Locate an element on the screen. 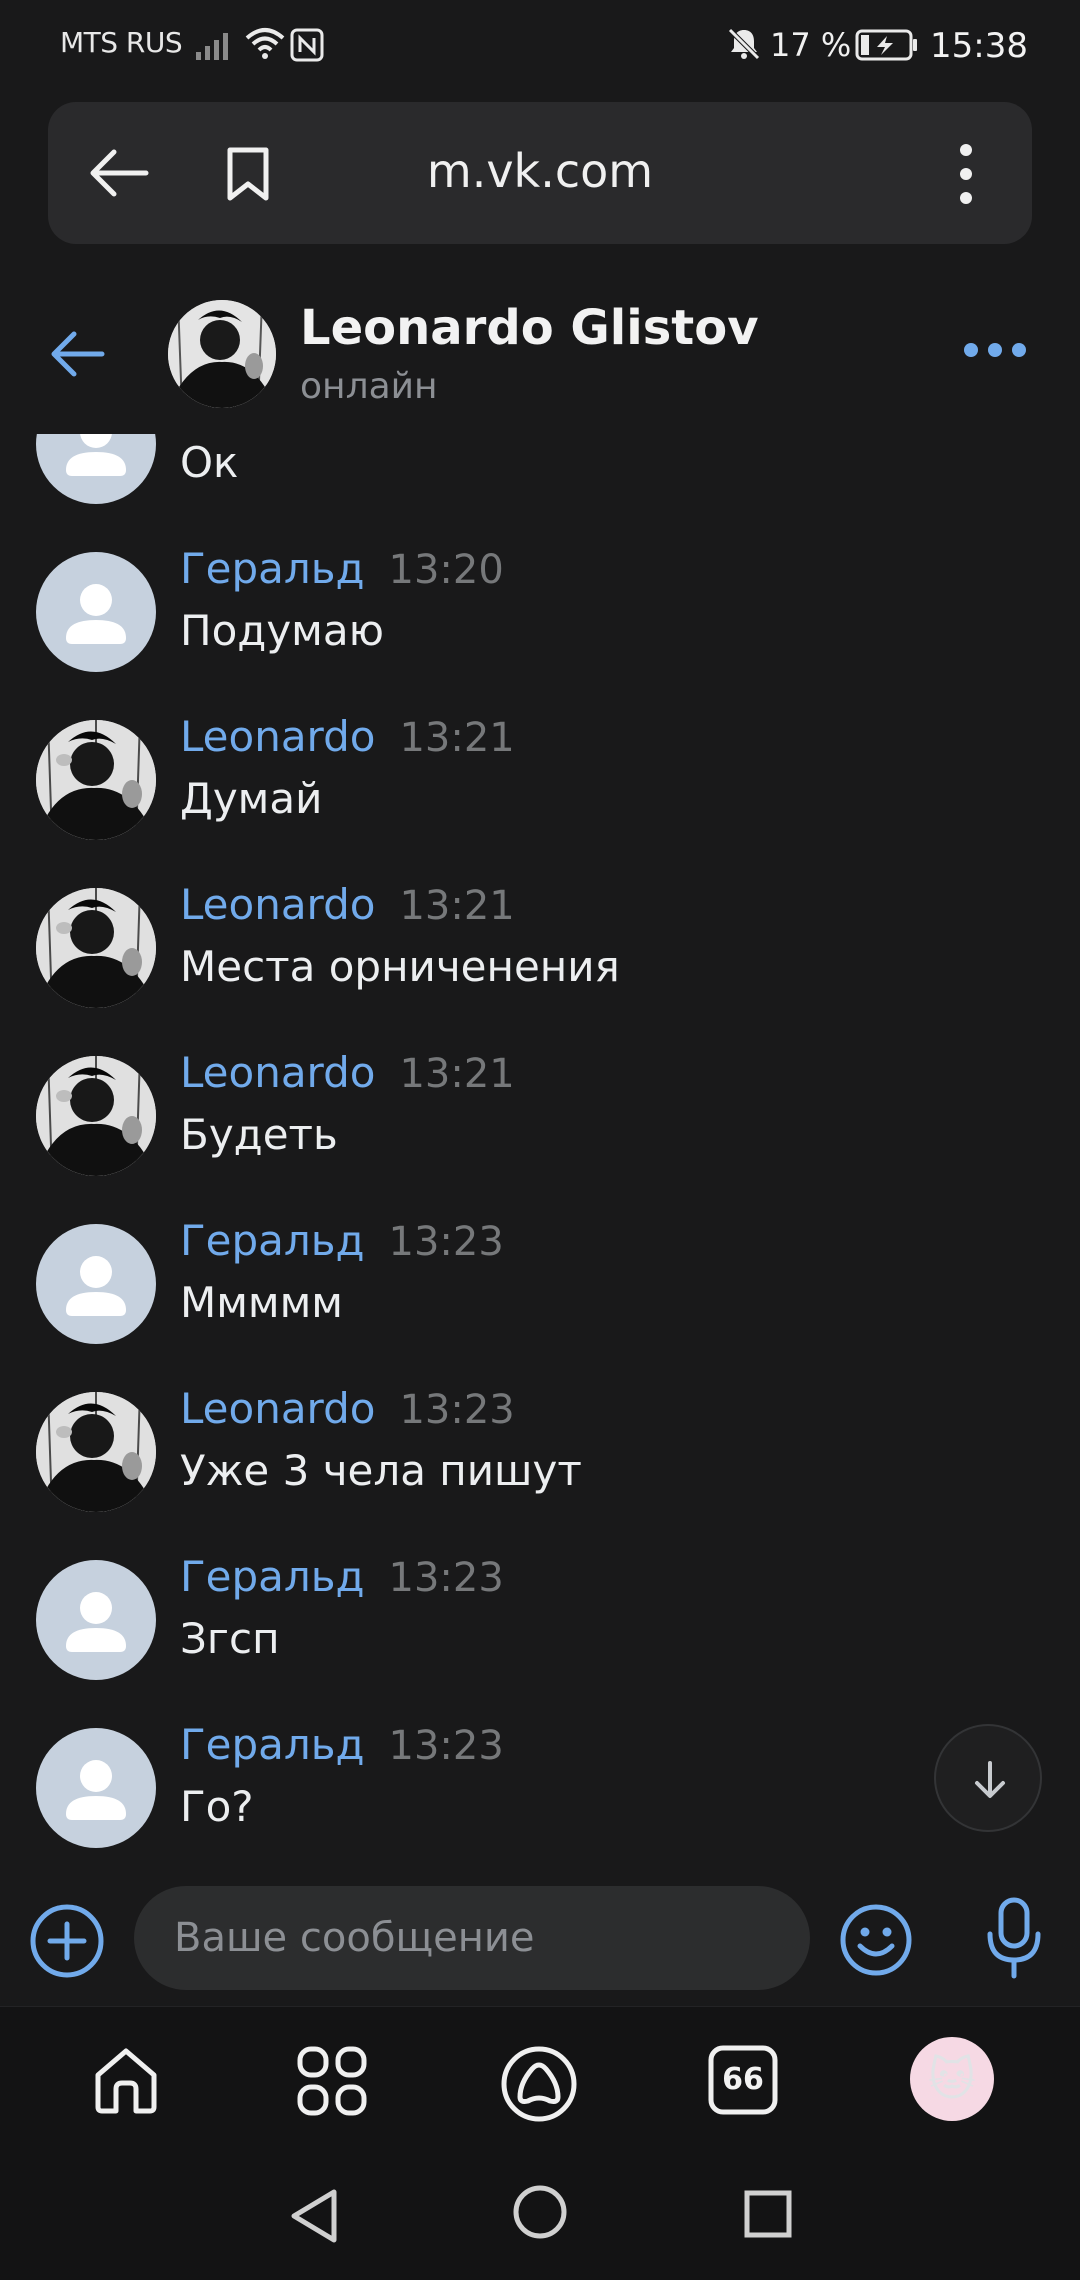 The width and height of the screenshot is (1080, 2280). message-time: 13:20 is located at coordinates (446, 570).